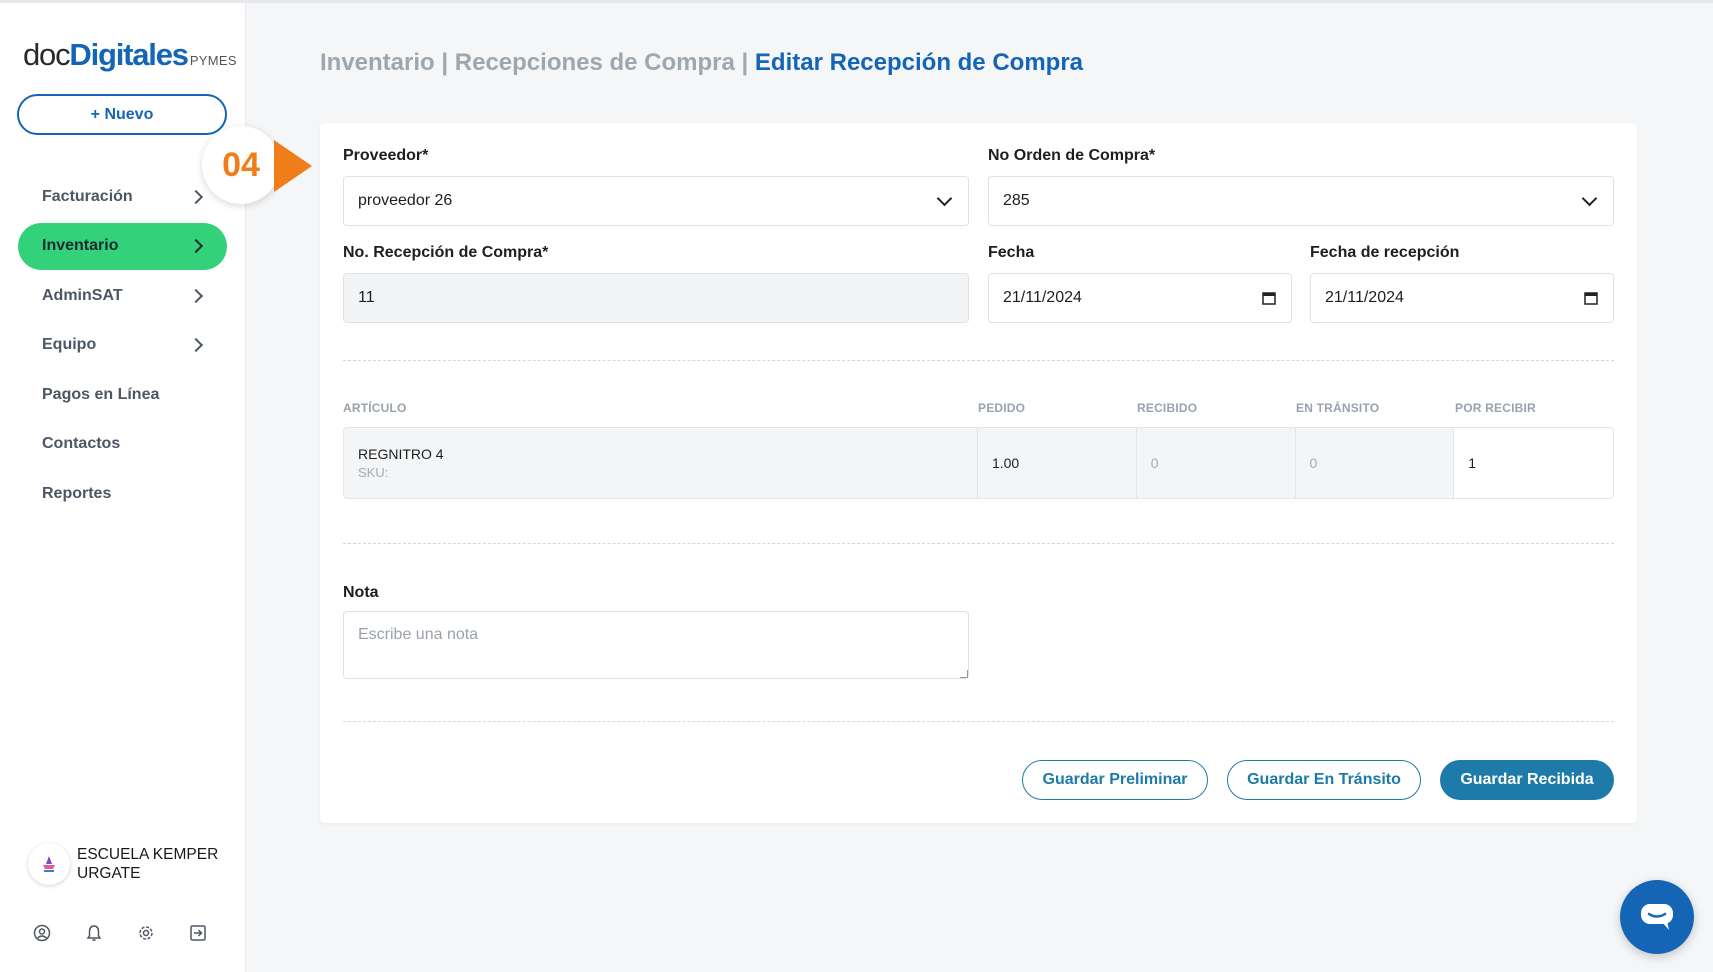  I want to click on col-por-recibir: Por Recibir, so click(1495, 408).